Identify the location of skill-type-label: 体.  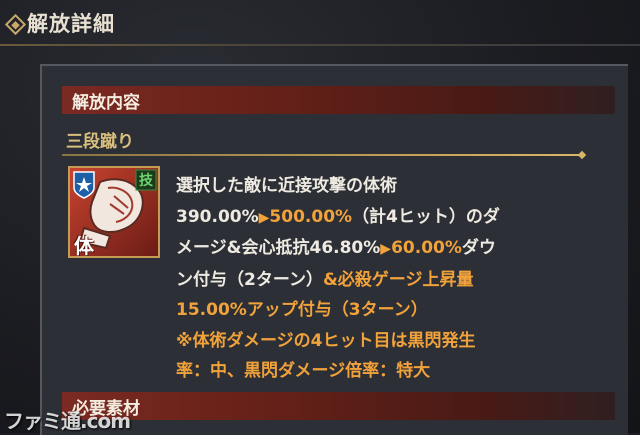
(84, 246).